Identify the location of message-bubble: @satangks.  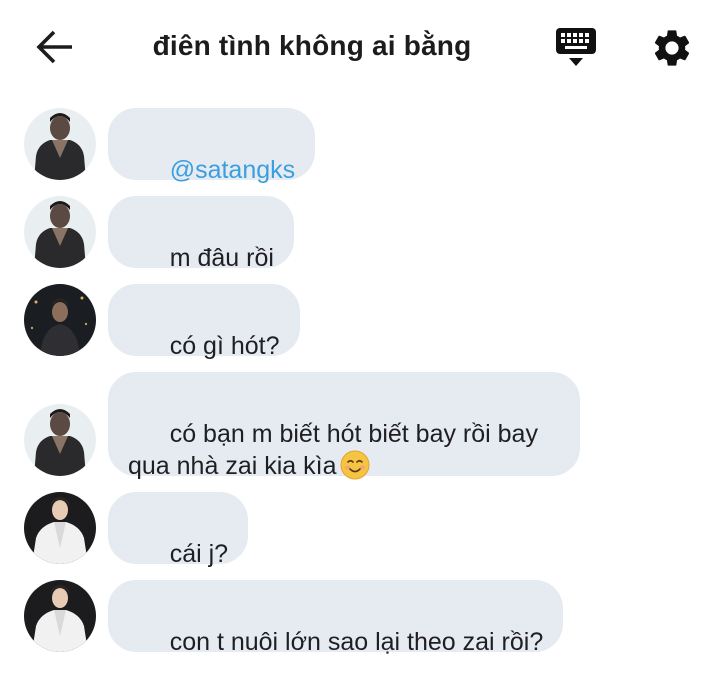
(212, 146).